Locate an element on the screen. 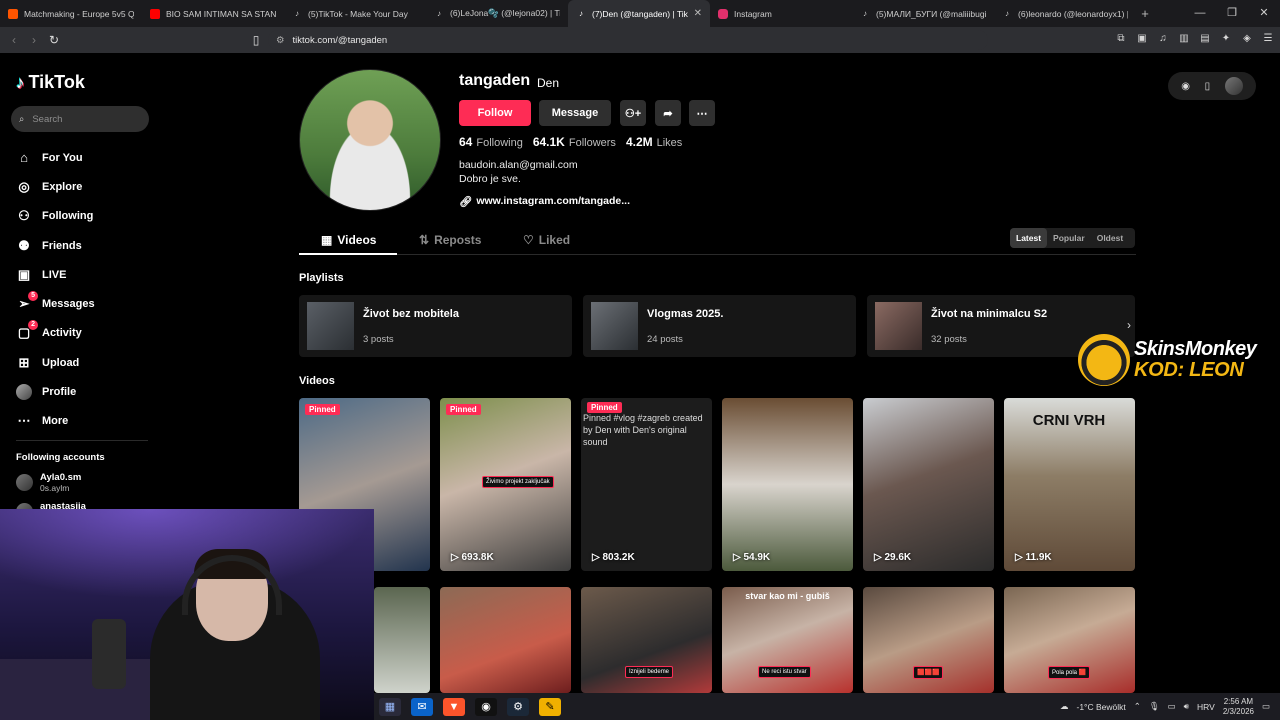 This screenshot has width=1280, height=720. taskbar-app-icon: ✎ is located at coordinates (550, 706).